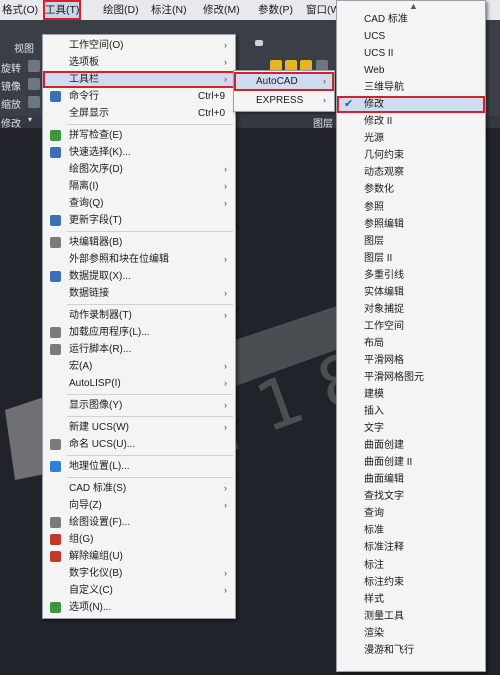  What do you see at coordinates (411, 275) in the screenshot?
I see `toolbar-toggle-item: 多重引线` at bounding box center [411, 275].